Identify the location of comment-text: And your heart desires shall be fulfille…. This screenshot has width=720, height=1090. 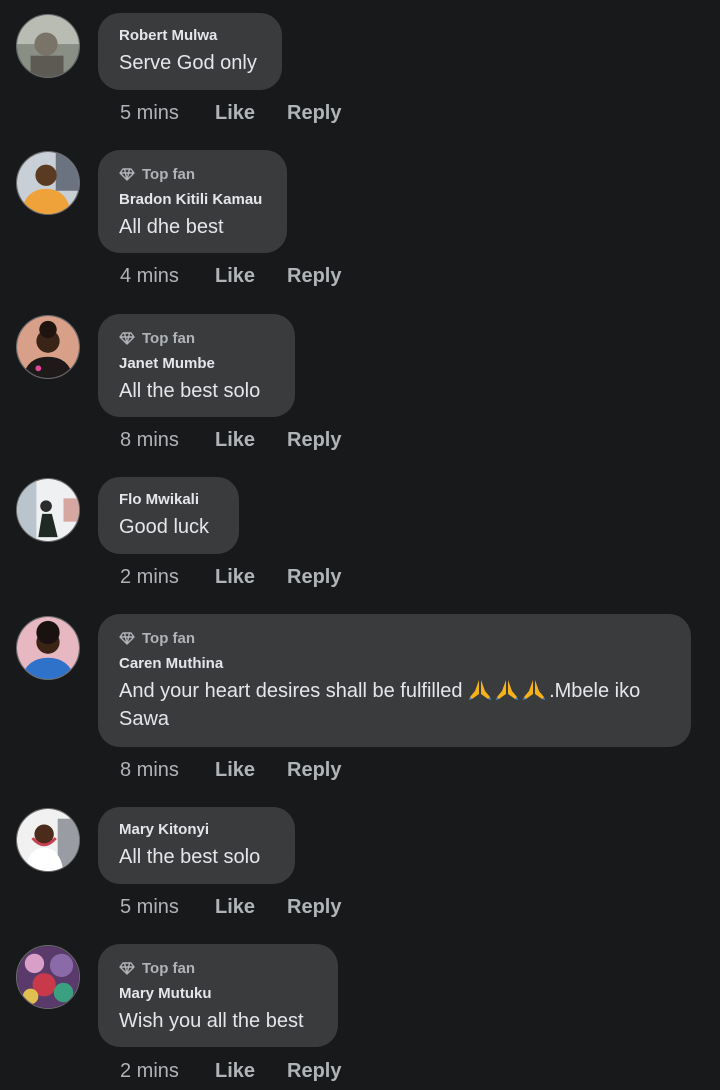
(394, 705).